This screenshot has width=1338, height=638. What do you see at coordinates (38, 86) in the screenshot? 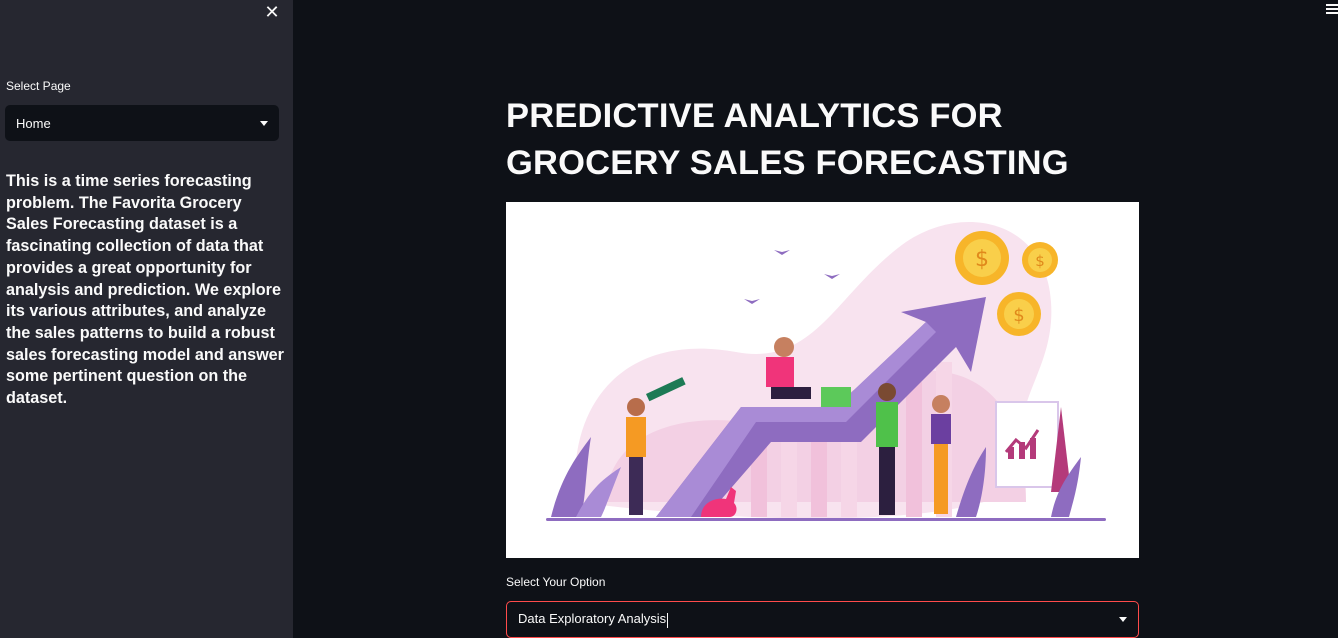
I see `select-page-label: Select Page` at bounding box center [38, 86].